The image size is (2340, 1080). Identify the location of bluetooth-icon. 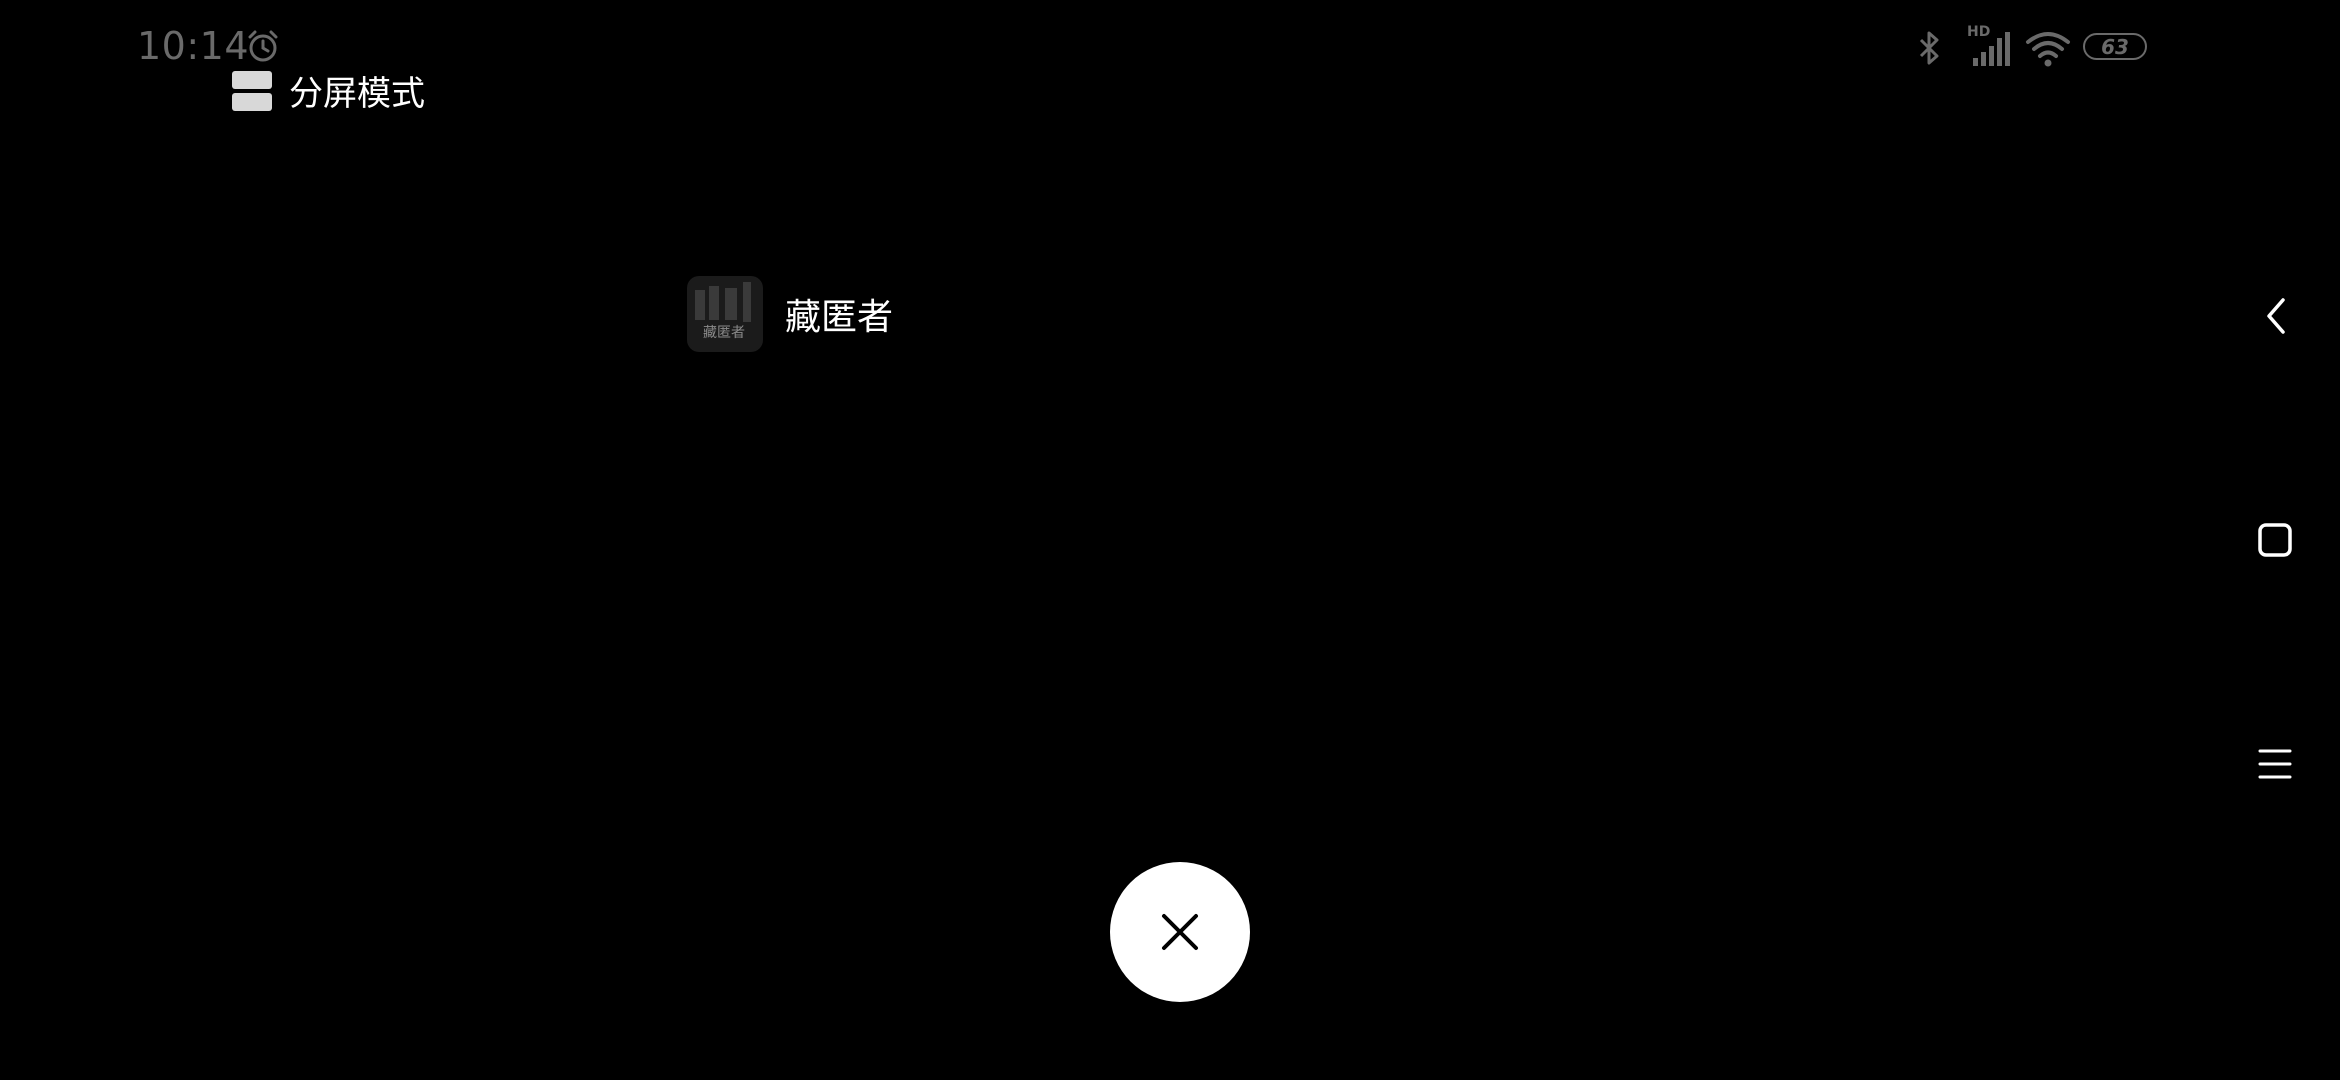
(1929, 48).